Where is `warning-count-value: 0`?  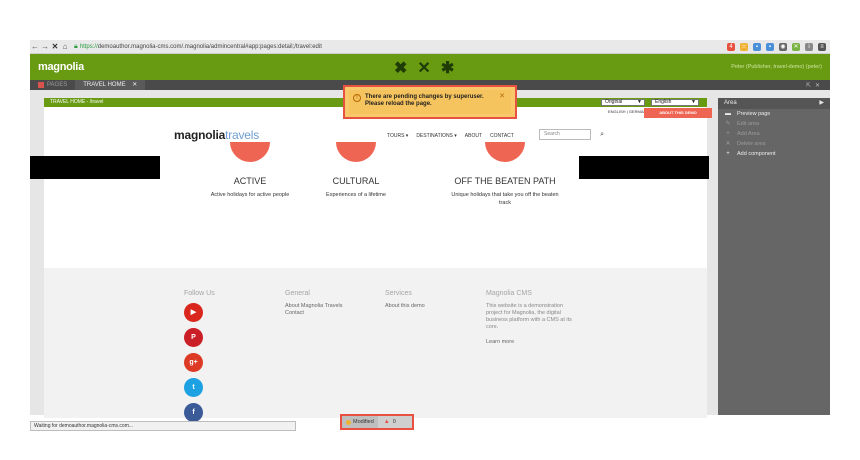 warning-count-value: 0 is located at coordinates (394, 422).